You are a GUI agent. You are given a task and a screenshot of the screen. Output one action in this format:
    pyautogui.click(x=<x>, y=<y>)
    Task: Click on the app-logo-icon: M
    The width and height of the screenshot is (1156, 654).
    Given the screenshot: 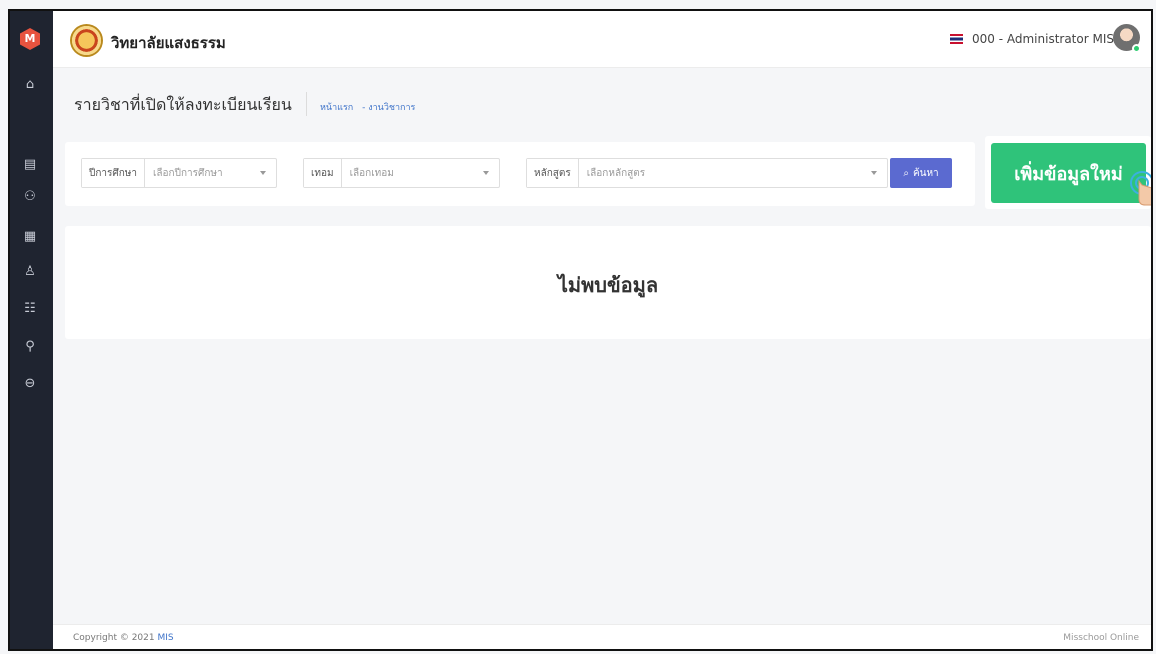 What is the action you would take?
    pyautogui.click(x=30, y=39)
    